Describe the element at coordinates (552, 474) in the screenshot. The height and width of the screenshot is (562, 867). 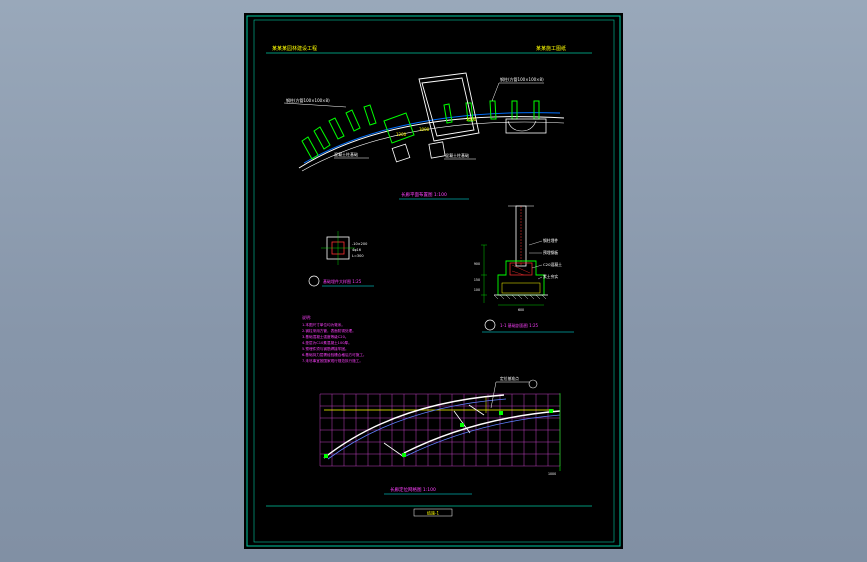
I see `grid-dim: 1000` at that location.